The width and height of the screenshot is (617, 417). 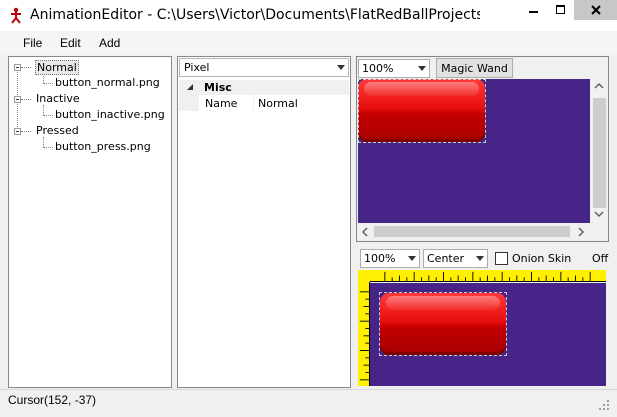 I want to click on menu-add: Add, so click(x=109, y=43).